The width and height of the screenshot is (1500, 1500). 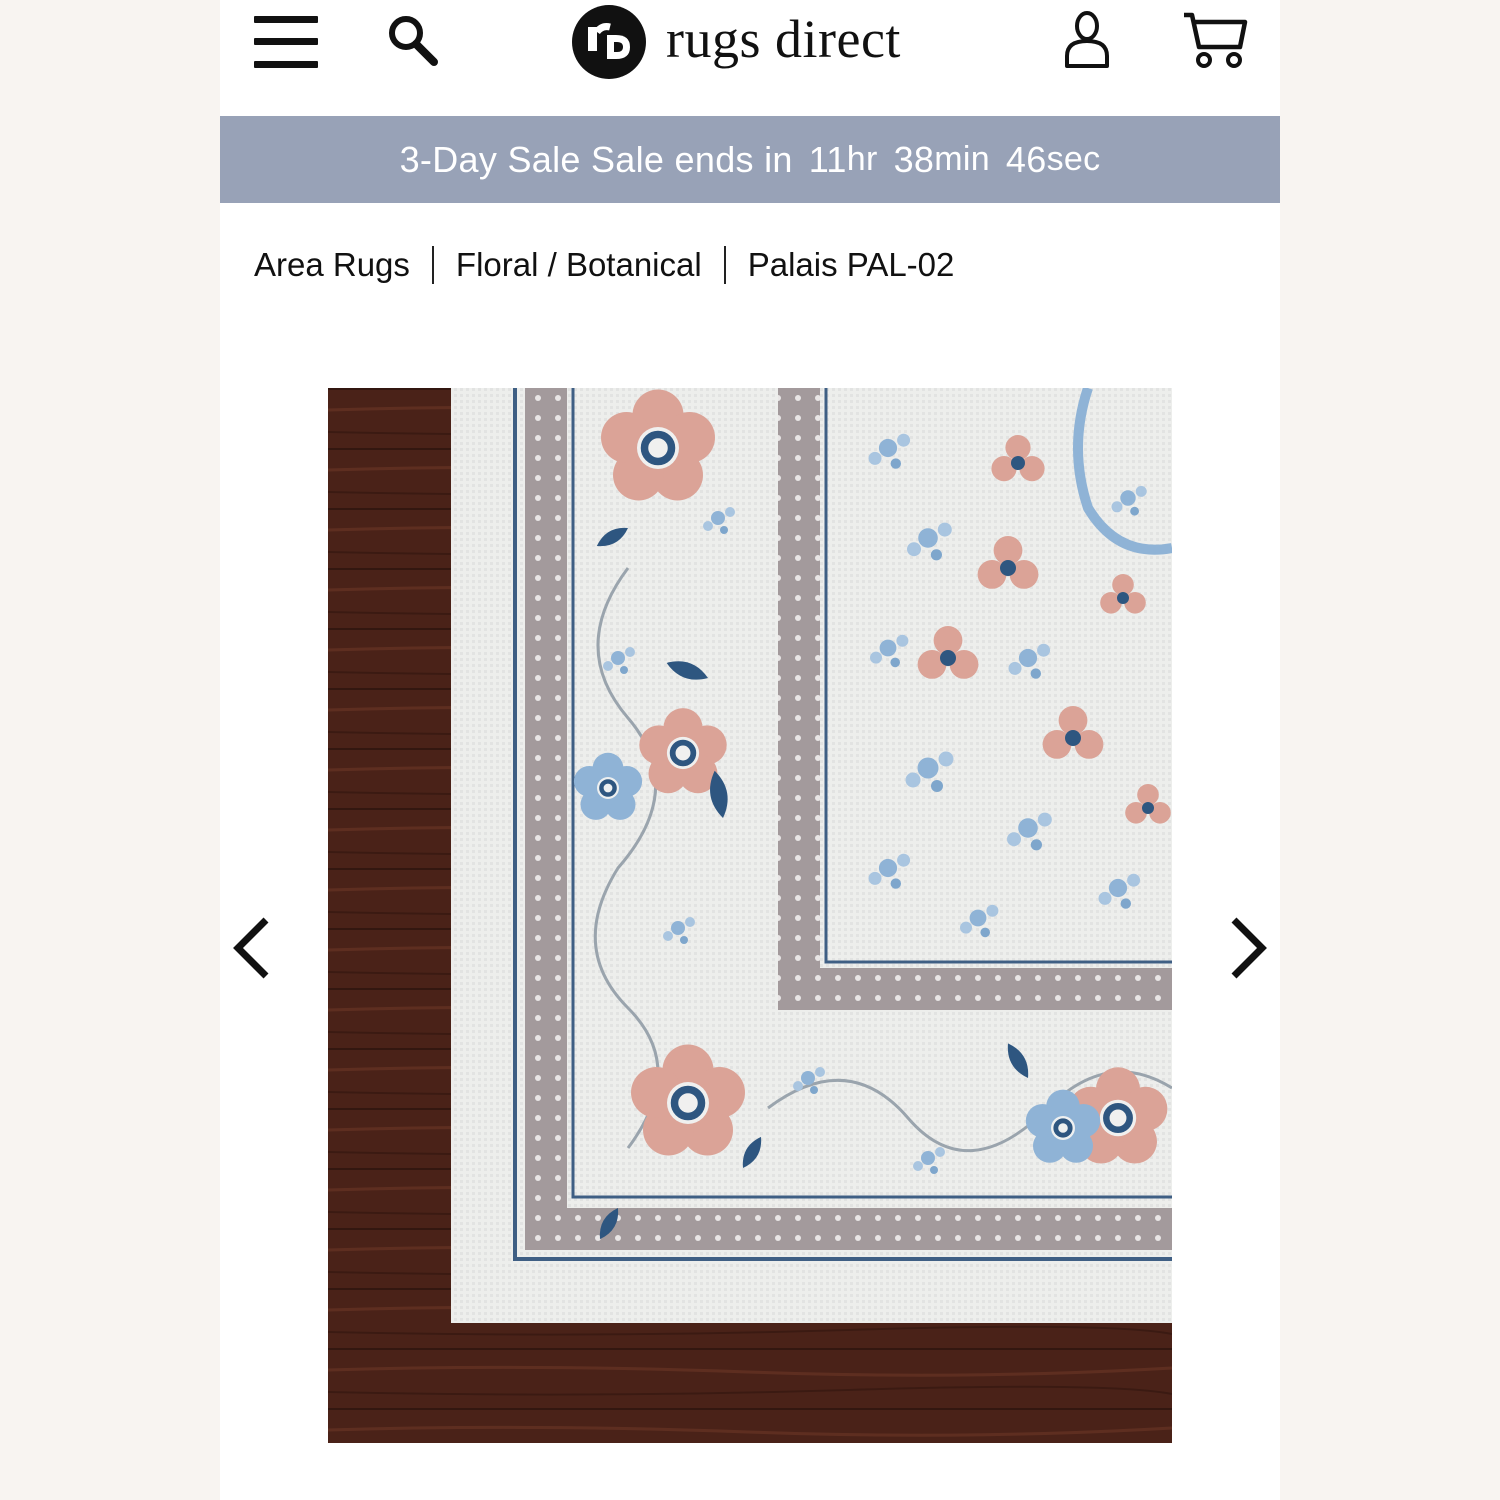 I want to click on sale-countdown-banner: 3-Day Sale Sale ends in 11 hr 38 min 46 sec, so click(x=750, y=159).